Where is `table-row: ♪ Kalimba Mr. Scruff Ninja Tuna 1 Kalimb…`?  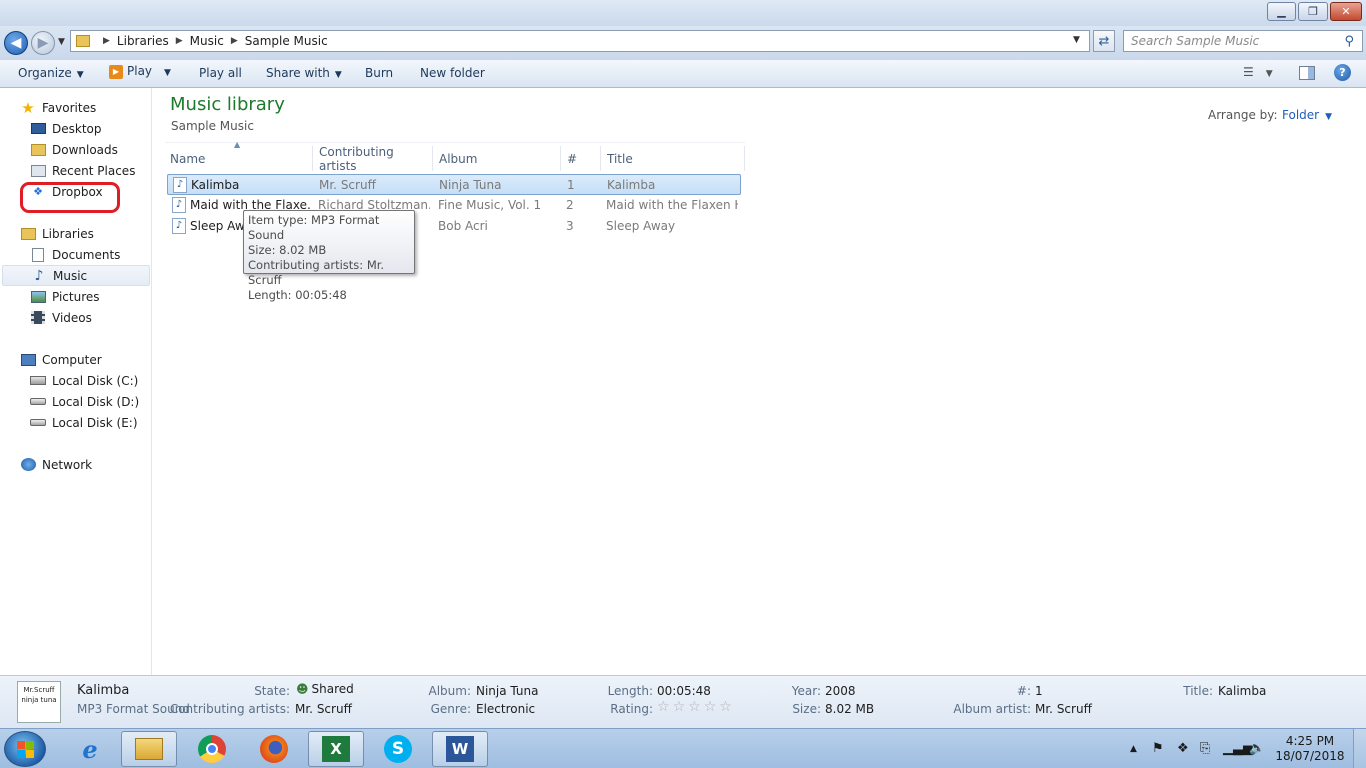
table-row: ♪ Kalimba Mr. Scruff Ninja Tuna 1 Kalimb… is located at coordinates (454, 184).